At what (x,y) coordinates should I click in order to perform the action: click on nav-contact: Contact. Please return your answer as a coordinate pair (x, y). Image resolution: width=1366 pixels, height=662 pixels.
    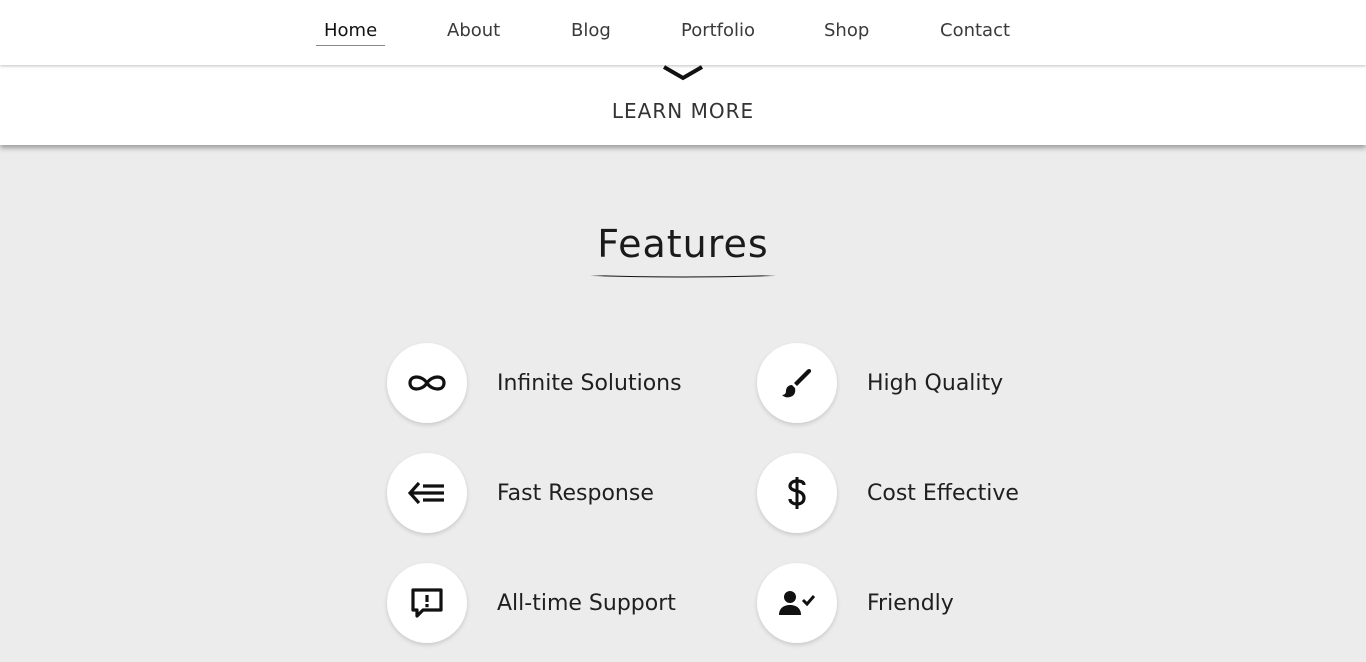
    Looking at the image, I should click on (975, 30).